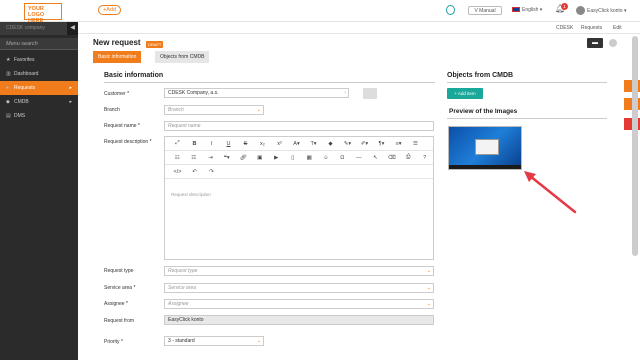  I want to click on tab-objects-from-cmdb: Objects from CMDB, so click(182, 57).